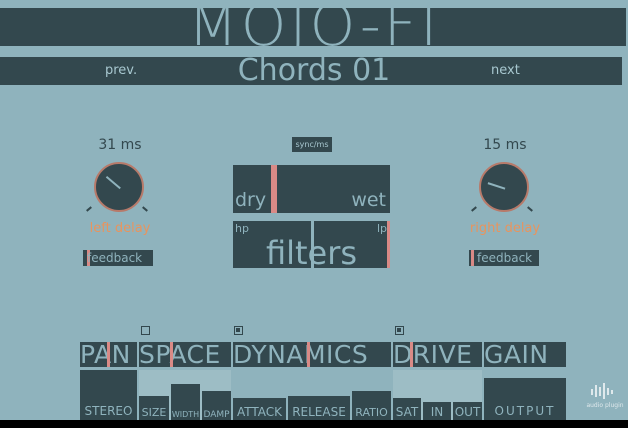 This screenshot has width=628, height=428. I want to click on size-label: SIZE, so click(154, 412).